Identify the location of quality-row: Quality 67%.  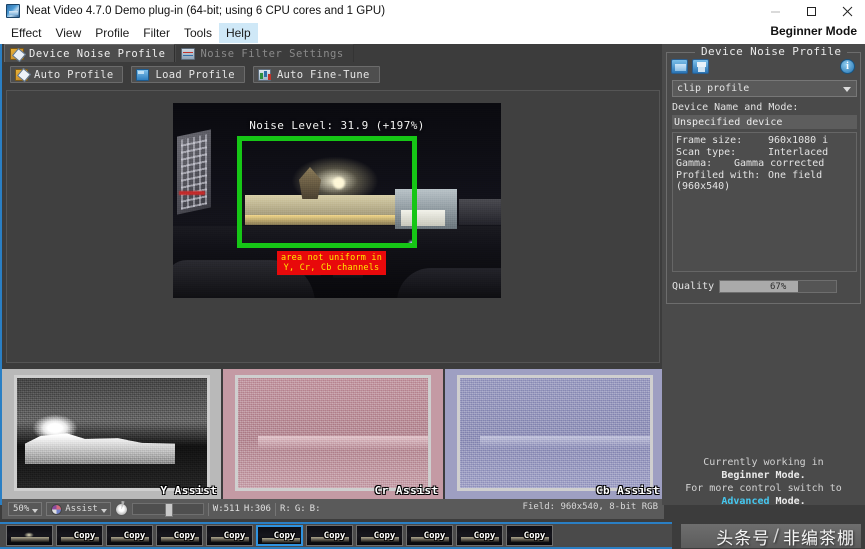
(764, 286).